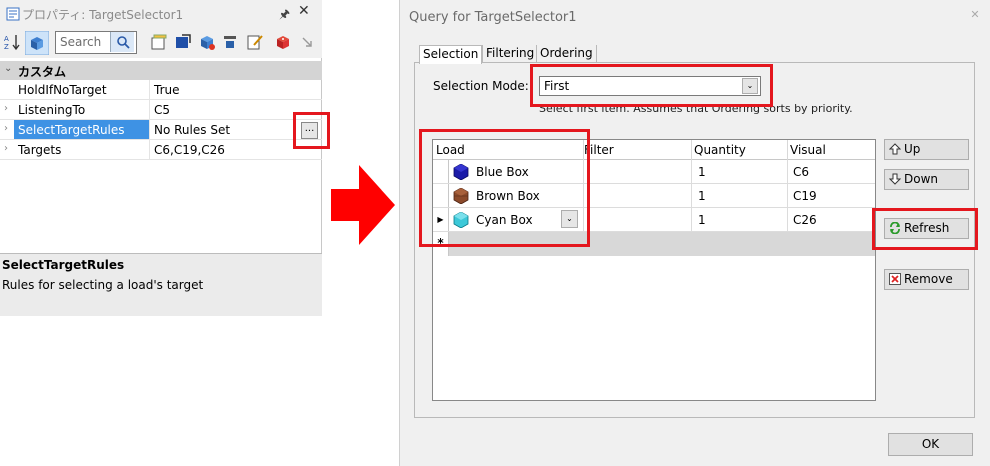 The image size is (990, 466). What do you see at coordinates (363, 205) in the screenshot?
I see `red-arrow-icon` at bounding box center [363, 205].